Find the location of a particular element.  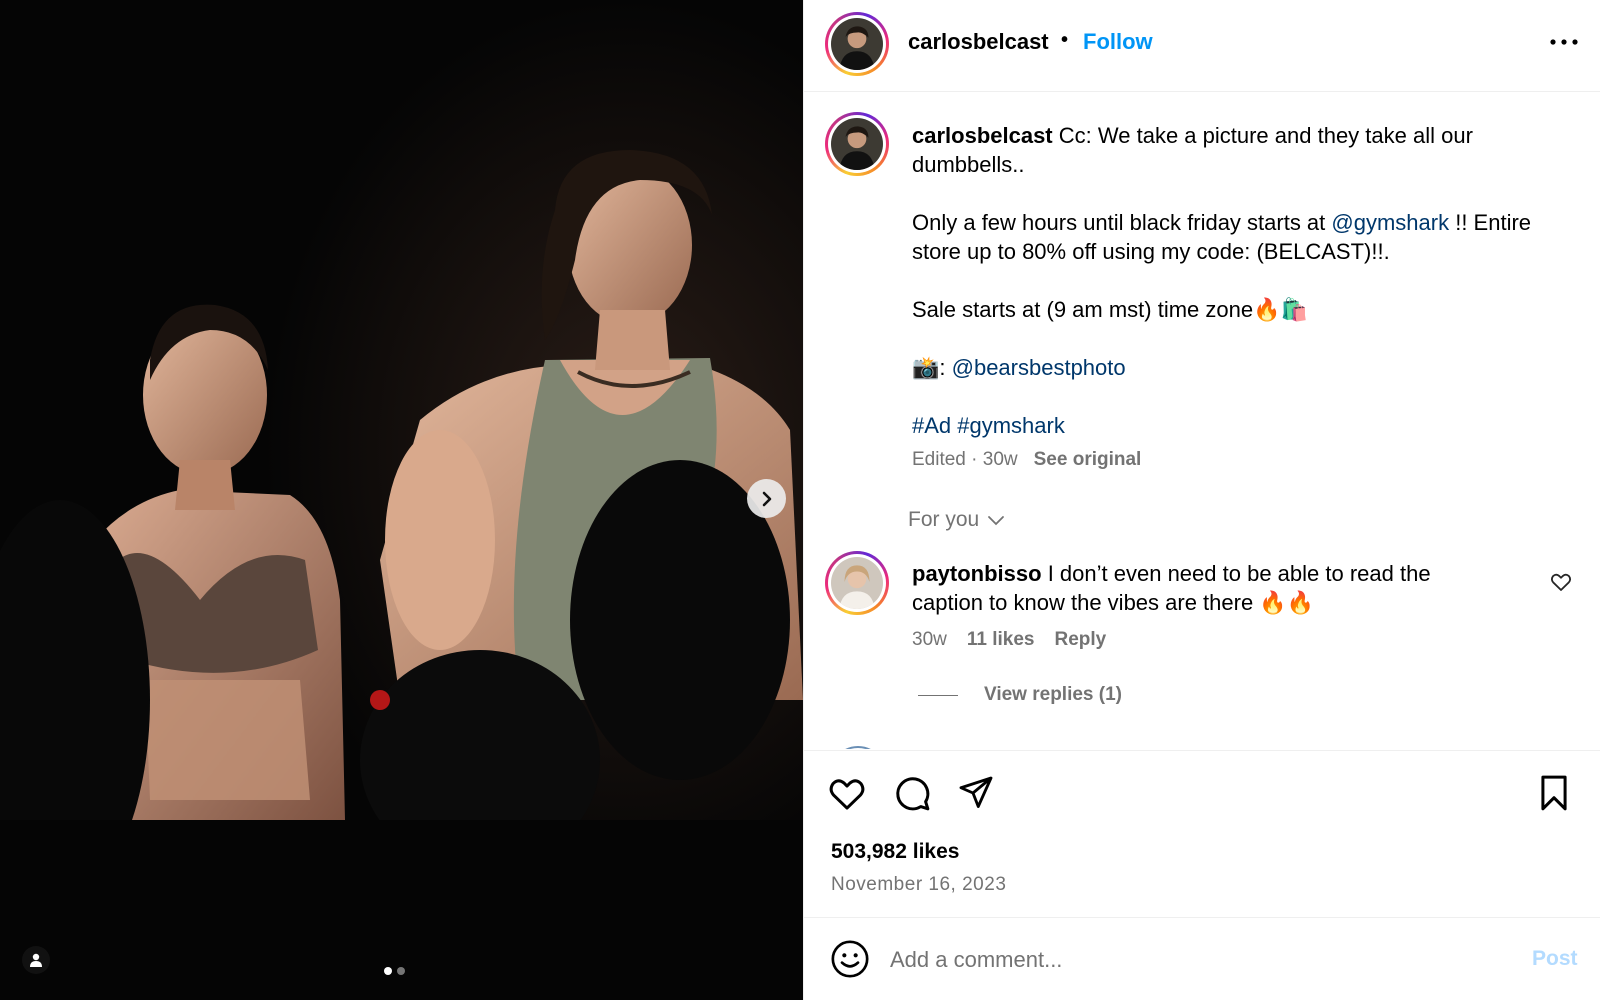

carousel-indicator is located at coordinates (394, 971).